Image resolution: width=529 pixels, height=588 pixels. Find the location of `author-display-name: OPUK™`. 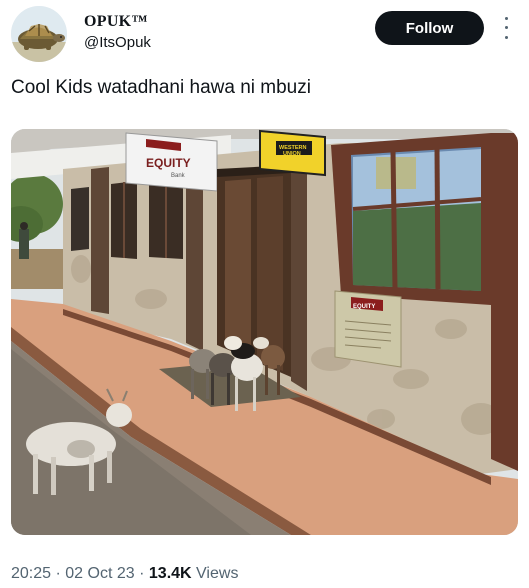

author-display-name: OPUK™ is located at coordinates (117, 21).